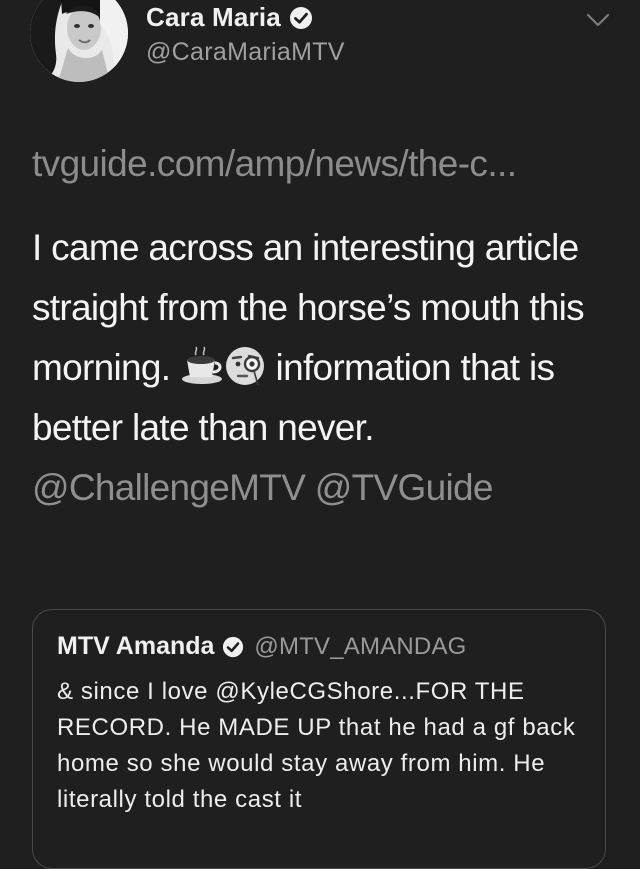 The height and width of the screenshot is (869, 640). I want to click on mention-challengemtv: @ChallengeMTV, so click(169, 487).